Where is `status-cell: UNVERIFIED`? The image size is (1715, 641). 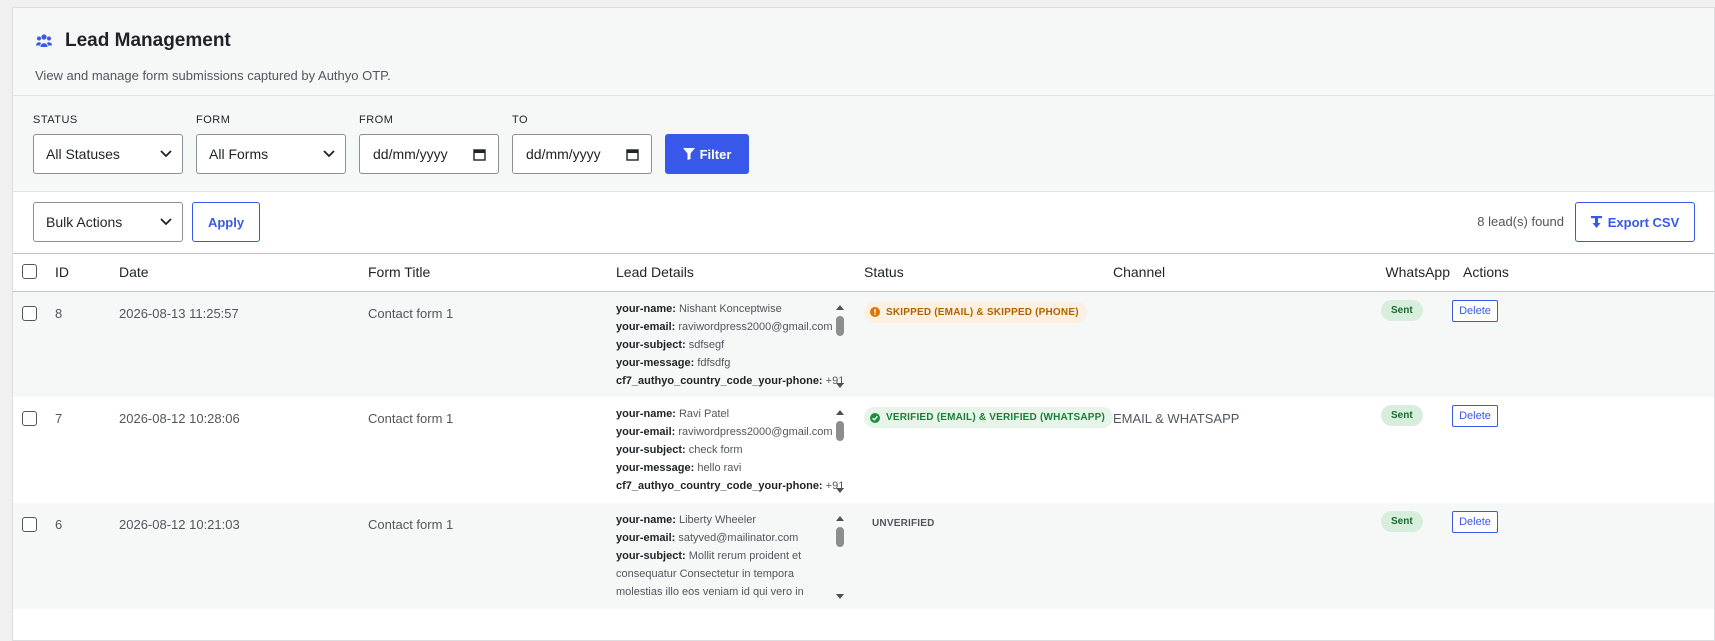
status-cell: UNVERIFIED is located at coordinates (988, 556).